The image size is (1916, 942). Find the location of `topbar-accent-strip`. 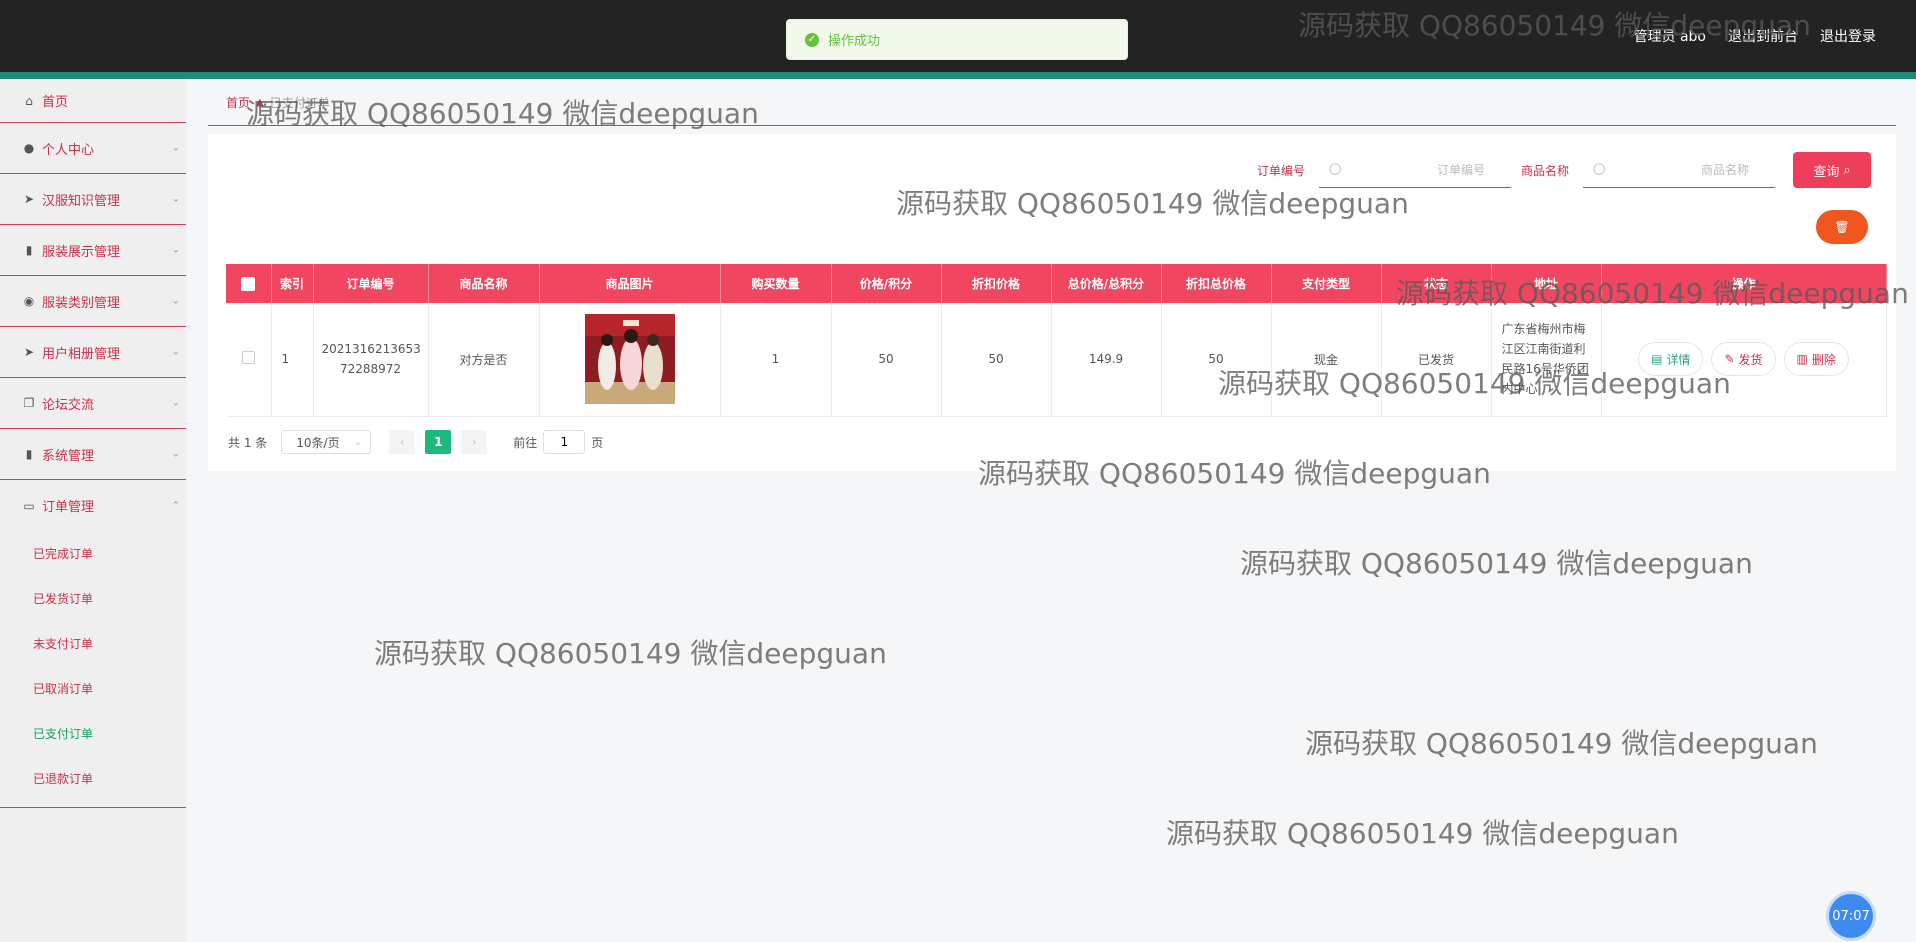

topbar-accent-strip is located at coordinates (958, 75).